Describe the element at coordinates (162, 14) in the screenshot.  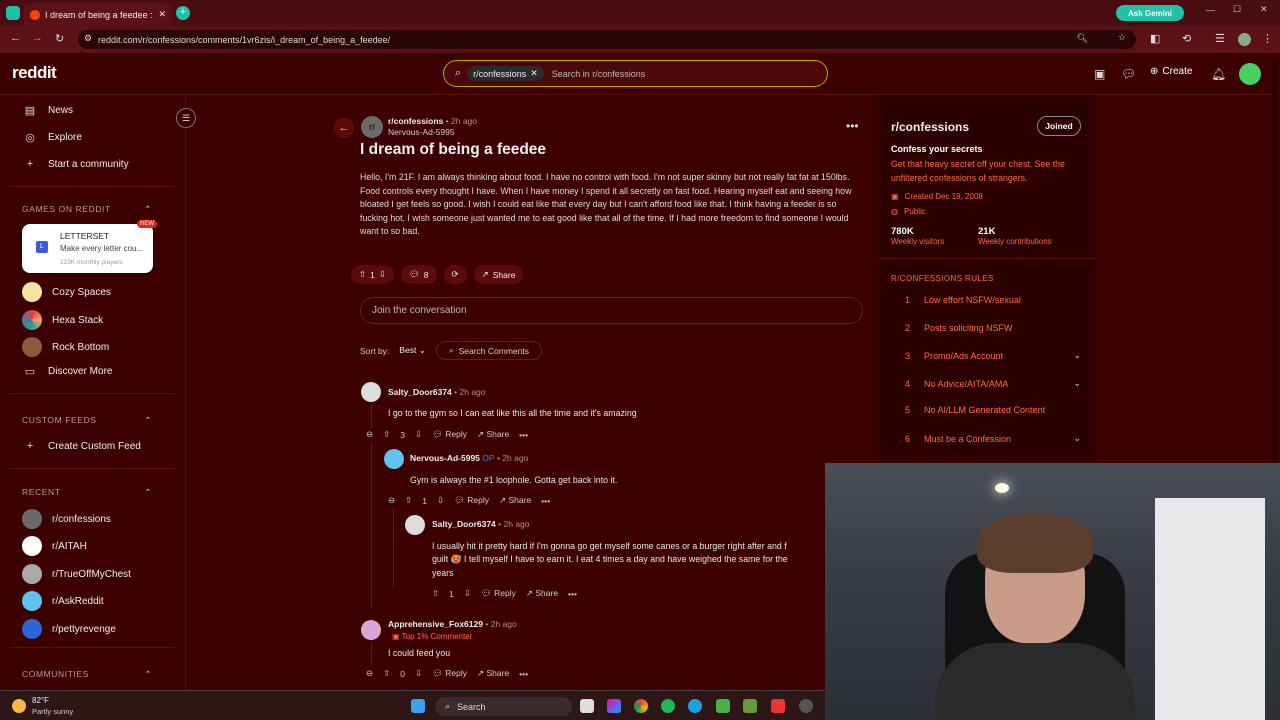
I see `close-tab-icon: ✕` at that location.